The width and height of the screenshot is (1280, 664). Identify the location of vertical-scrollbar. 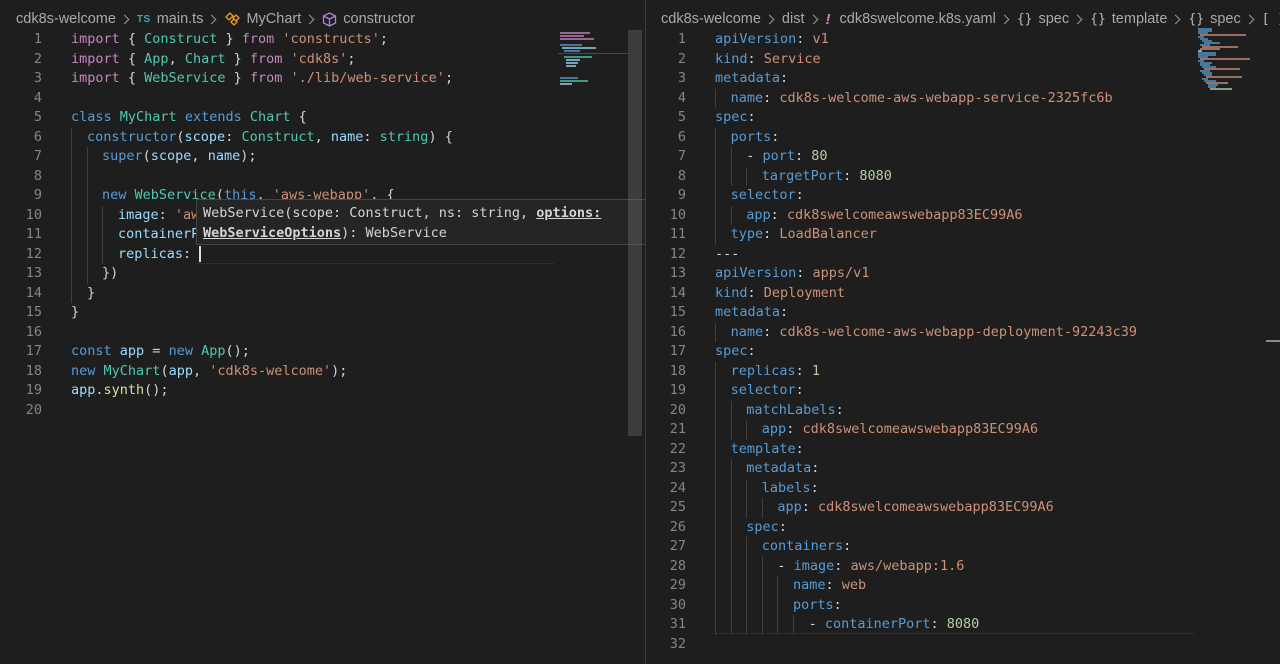
(635, 233).